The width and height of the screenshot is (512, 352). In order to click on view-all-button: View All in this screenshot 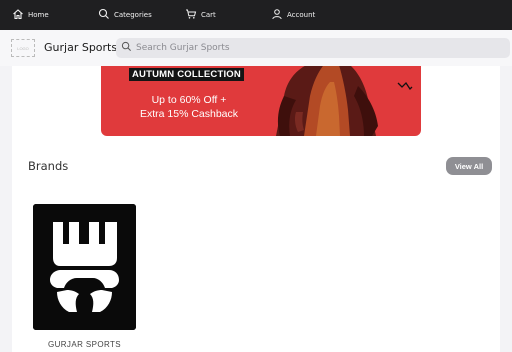, I will do `click(469, 166)`.